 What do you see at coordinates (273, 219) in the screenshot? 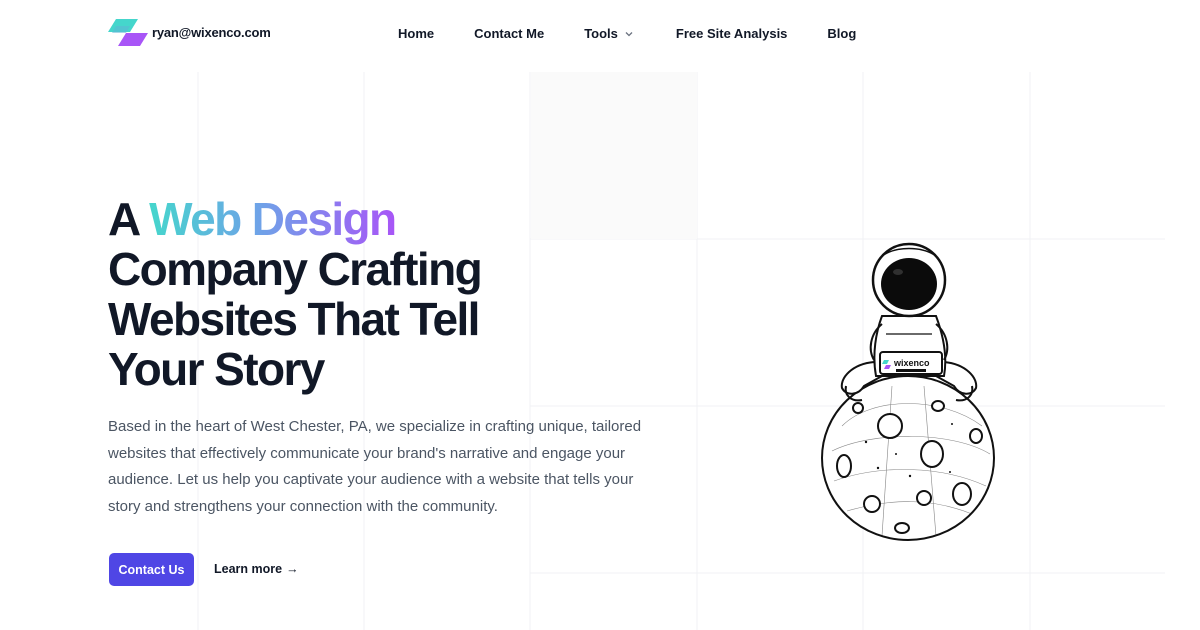
I see `headline-highlight: Web Design` at bounding box center [273, 219].